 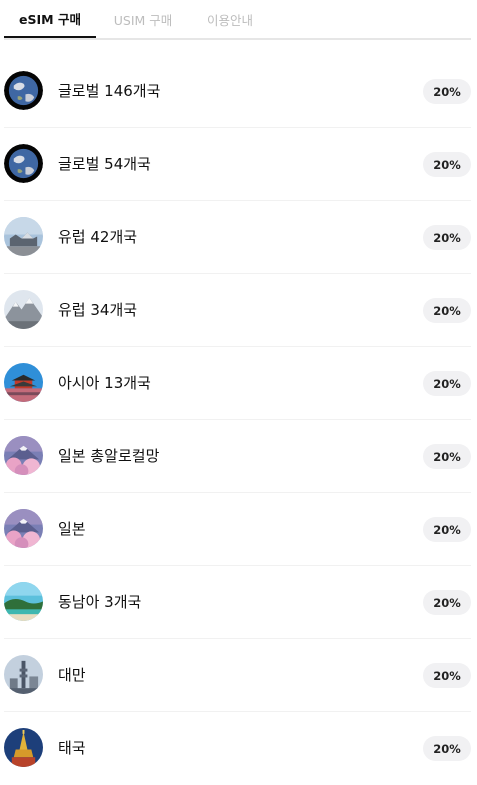 What do you see at coordinates (23, 747) in the screenshot?
I see `thai-temple-icon` at bounding box center [23, 747].